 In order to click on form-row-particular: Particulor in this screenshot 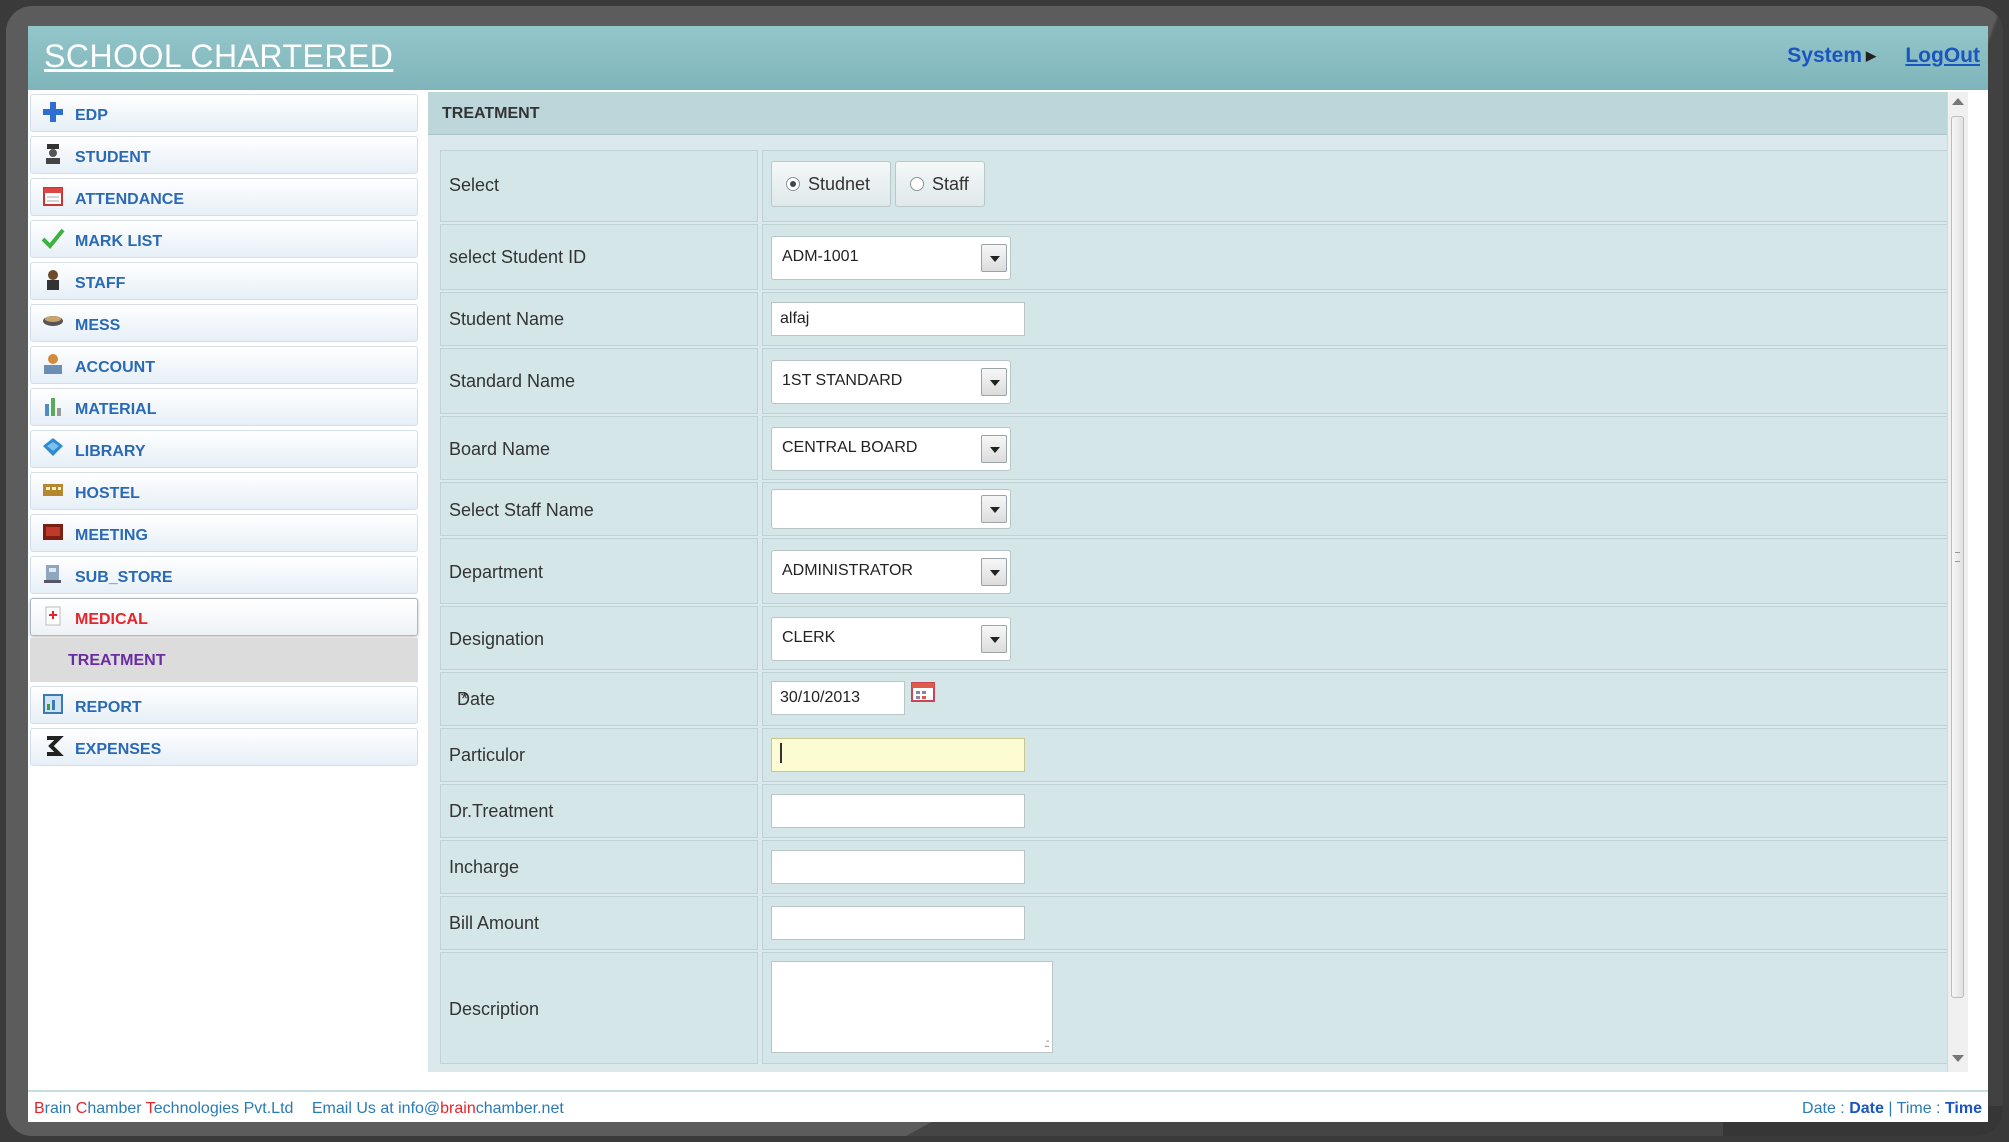, I will do `click(1194, 755)`.